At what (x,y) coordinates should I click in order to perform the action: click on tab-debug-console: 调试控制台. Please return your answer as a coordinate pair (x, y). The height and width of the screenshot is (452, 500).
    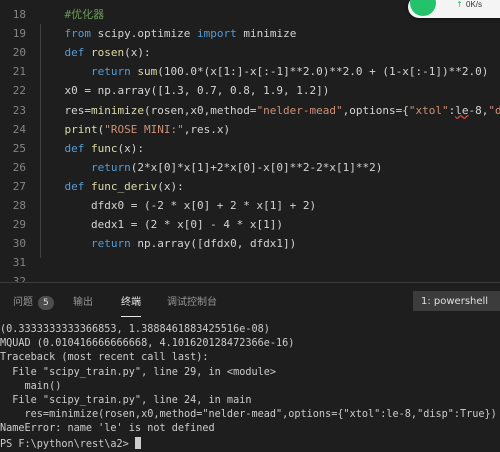
    Looking at the image, I should click on (192, 300).